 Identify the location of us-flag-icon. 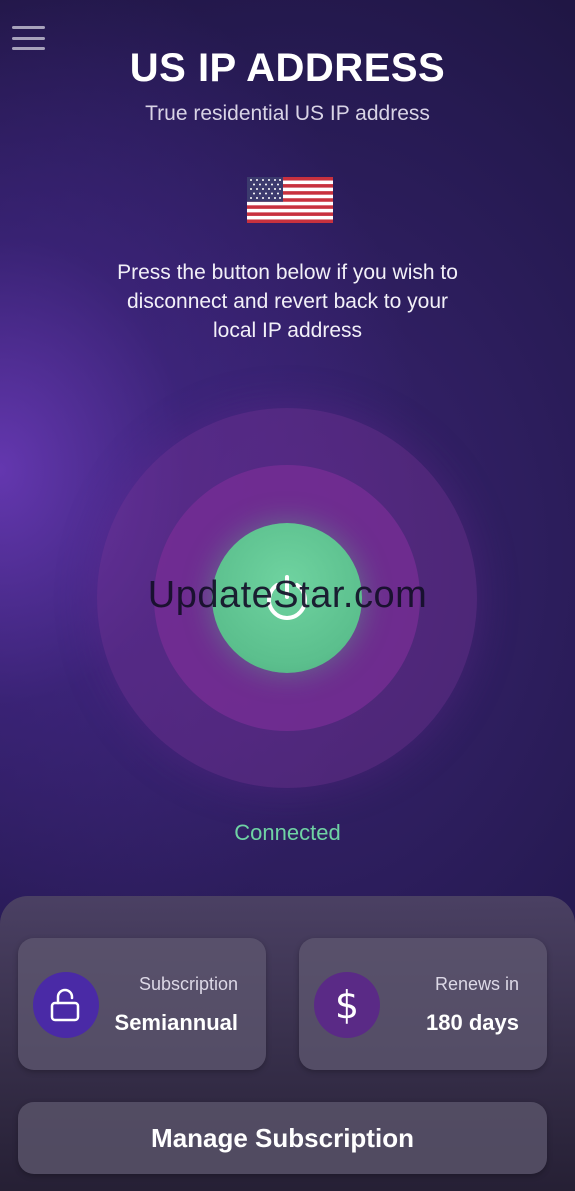
(290, 200).